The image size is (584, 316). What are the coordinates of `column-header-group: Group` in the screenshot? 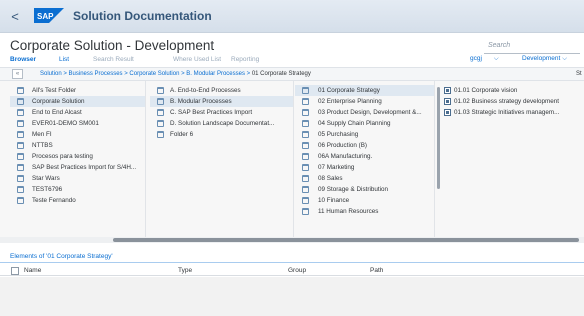 It's located at (297, 270).